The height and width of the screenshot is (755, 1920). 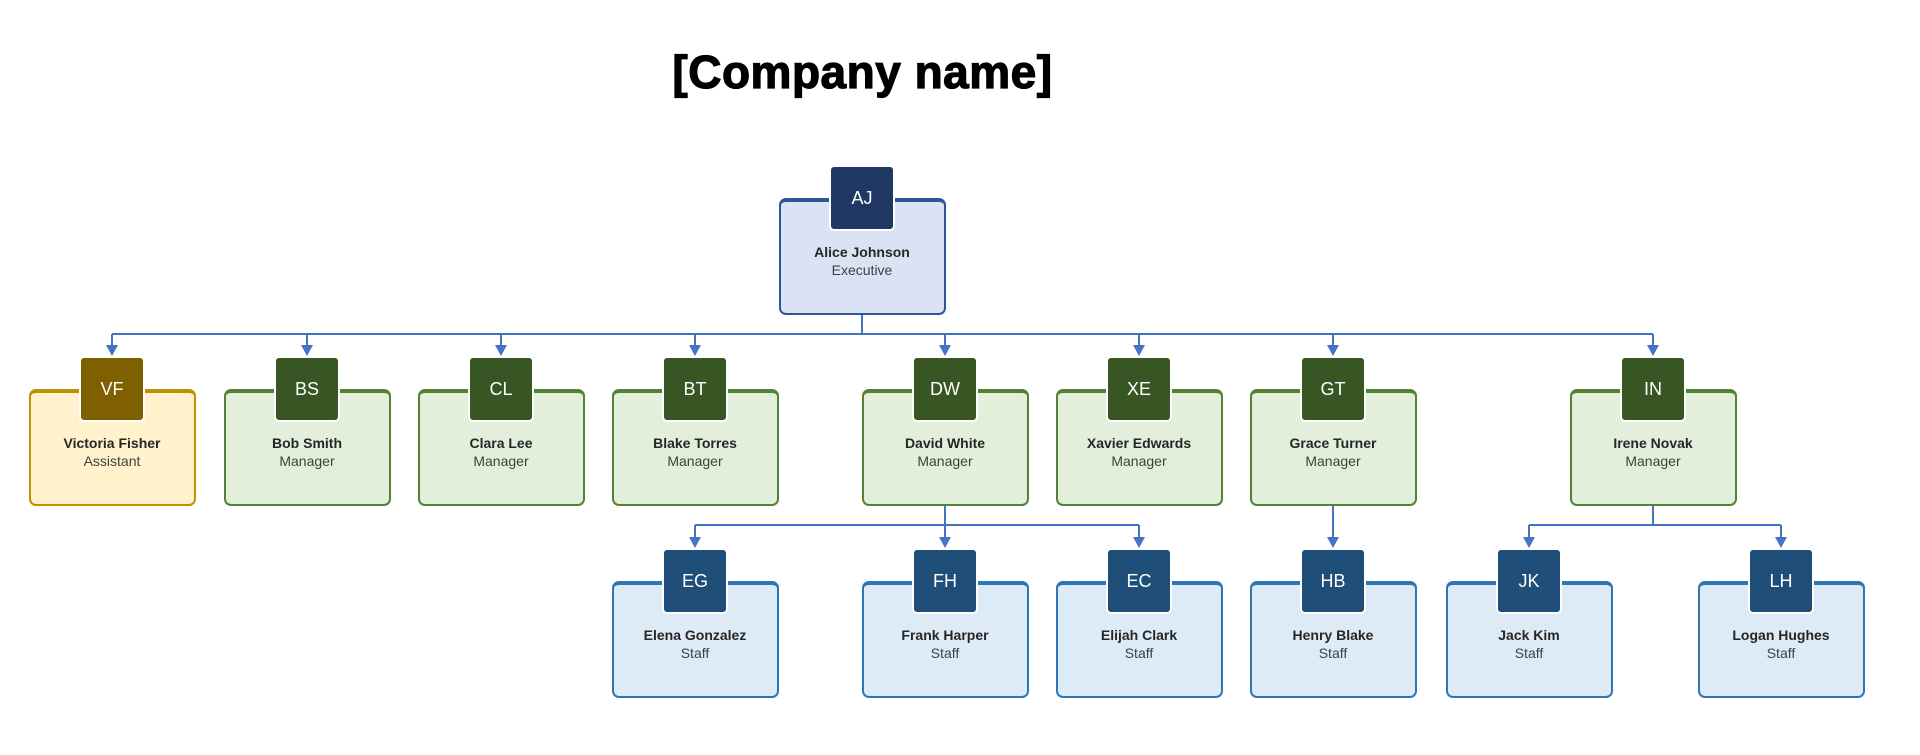 I want to click on person-name: Frank Harper, so click(x=945, y=635).